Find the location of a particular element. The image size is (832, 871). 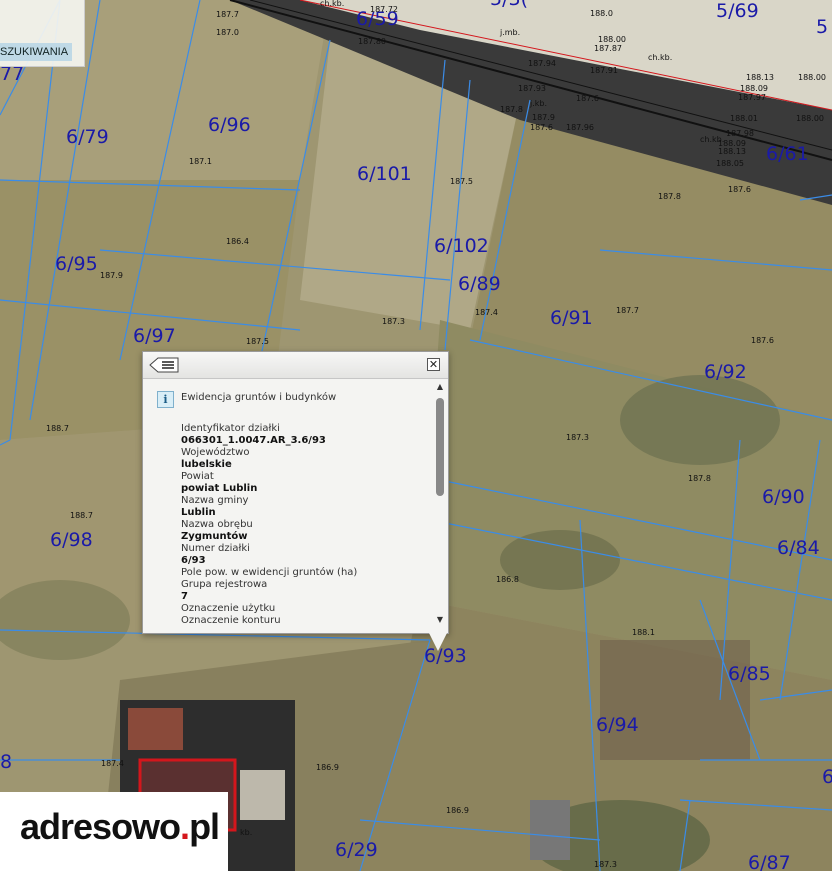

elevation-label: 187.98 is located at coordinates (740, 133).